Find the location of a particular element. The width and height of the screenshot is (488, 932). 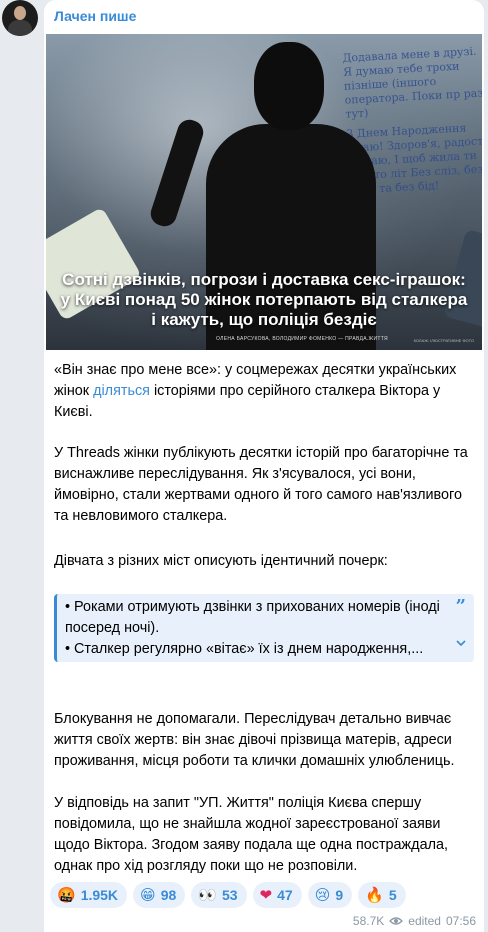

reactions-bar: 🤬 1.95K 😁 98 👀 53 ❤ 47 😢 9 🔥 5 is located at coordinates (228, 895).